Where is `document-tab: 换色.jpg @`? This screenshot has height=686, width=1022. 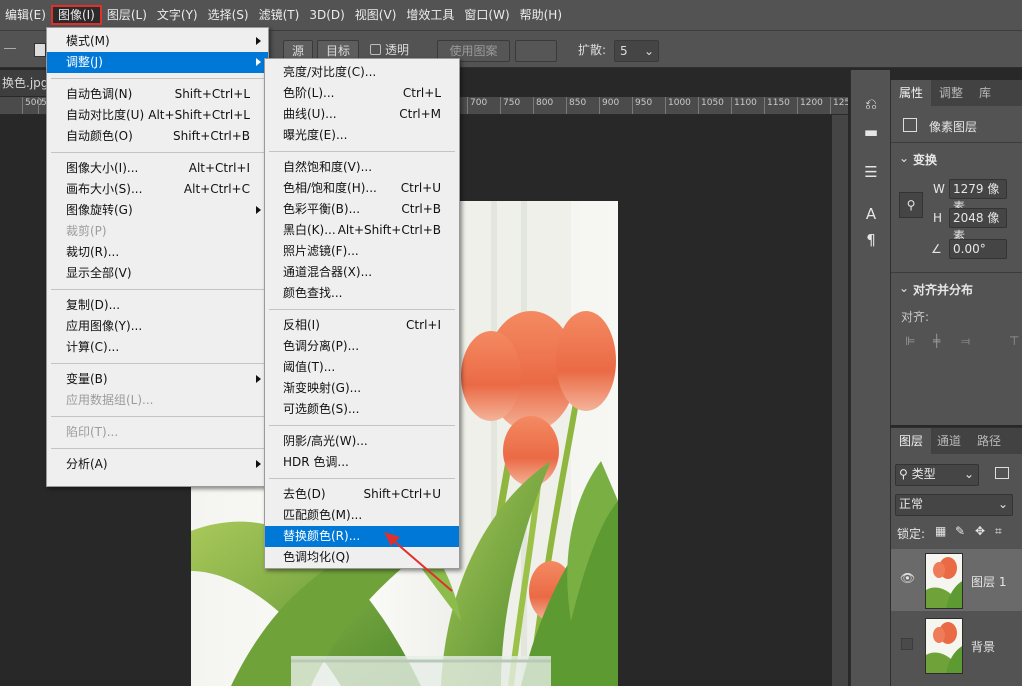
document-tab: 换色.jpg @ is located at coordinates (24, 83).